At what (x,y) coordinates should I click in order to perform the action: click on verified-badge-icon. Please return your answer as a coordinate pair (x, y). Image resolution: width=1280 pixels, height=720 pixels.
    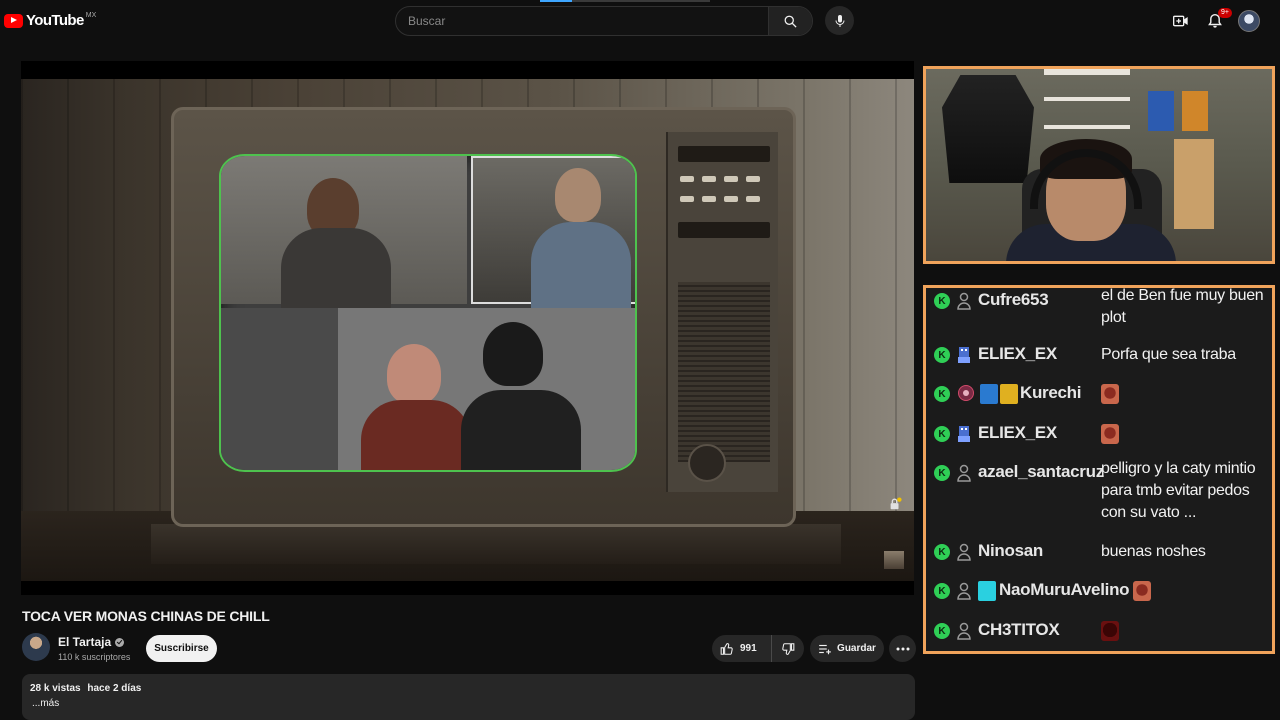
    Looking at the image, I should click on (120, 642).